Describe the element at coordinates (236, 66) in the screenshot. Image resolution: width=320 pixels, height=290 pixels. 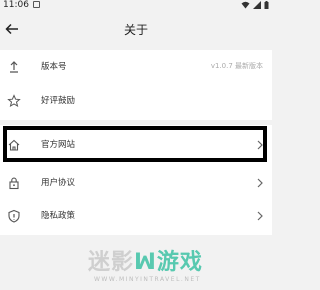
I see `row-version-value: v1.0.7 最新版本` at that location.